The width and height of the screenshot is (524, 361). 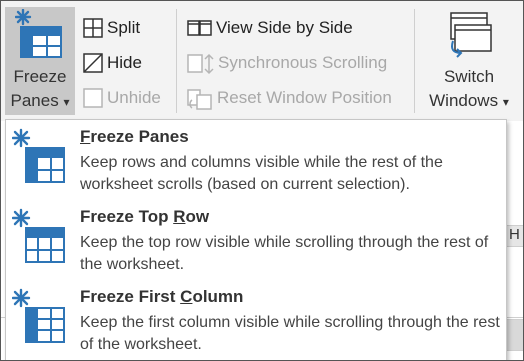 I want to click on hide-label: Hide, so click(x=124, y=62).